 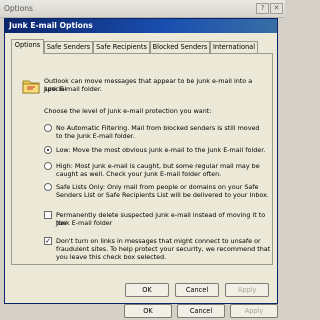 I want to click on tab-international: International, so click(x=234, y=47).